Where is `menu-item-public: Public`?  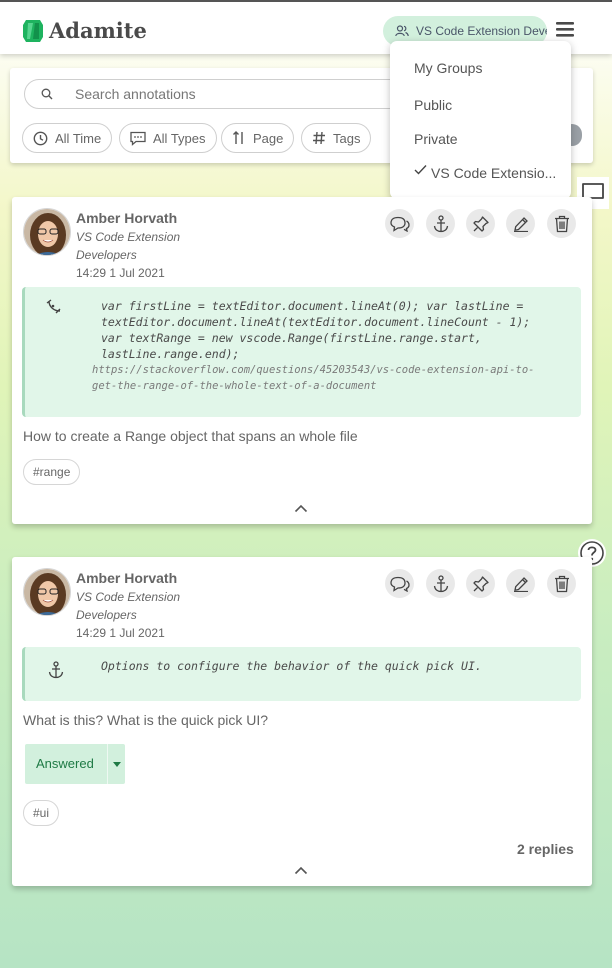 menu-item-public: Public is located at coordinates (433, 105).